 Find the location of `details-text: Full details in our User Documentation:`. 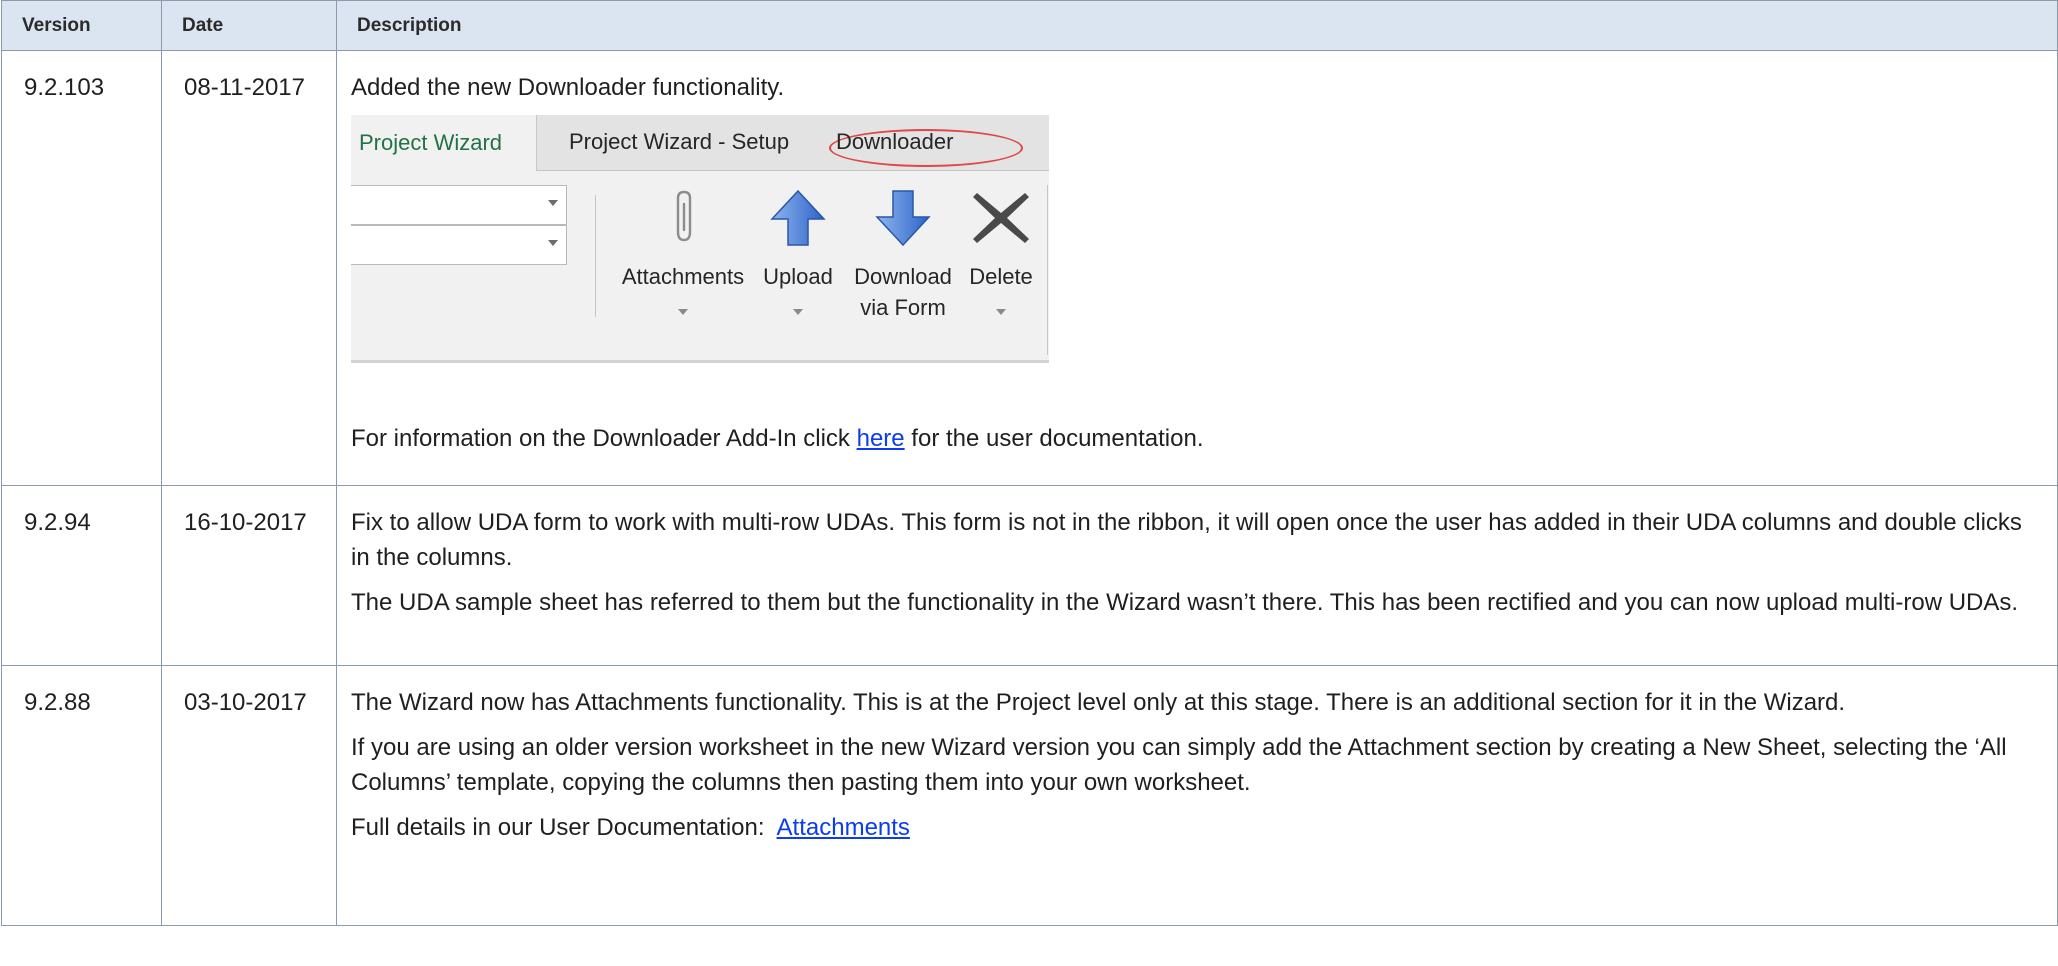

details-text: Full details in our User Documentation: is located at coordinates (564, 827).